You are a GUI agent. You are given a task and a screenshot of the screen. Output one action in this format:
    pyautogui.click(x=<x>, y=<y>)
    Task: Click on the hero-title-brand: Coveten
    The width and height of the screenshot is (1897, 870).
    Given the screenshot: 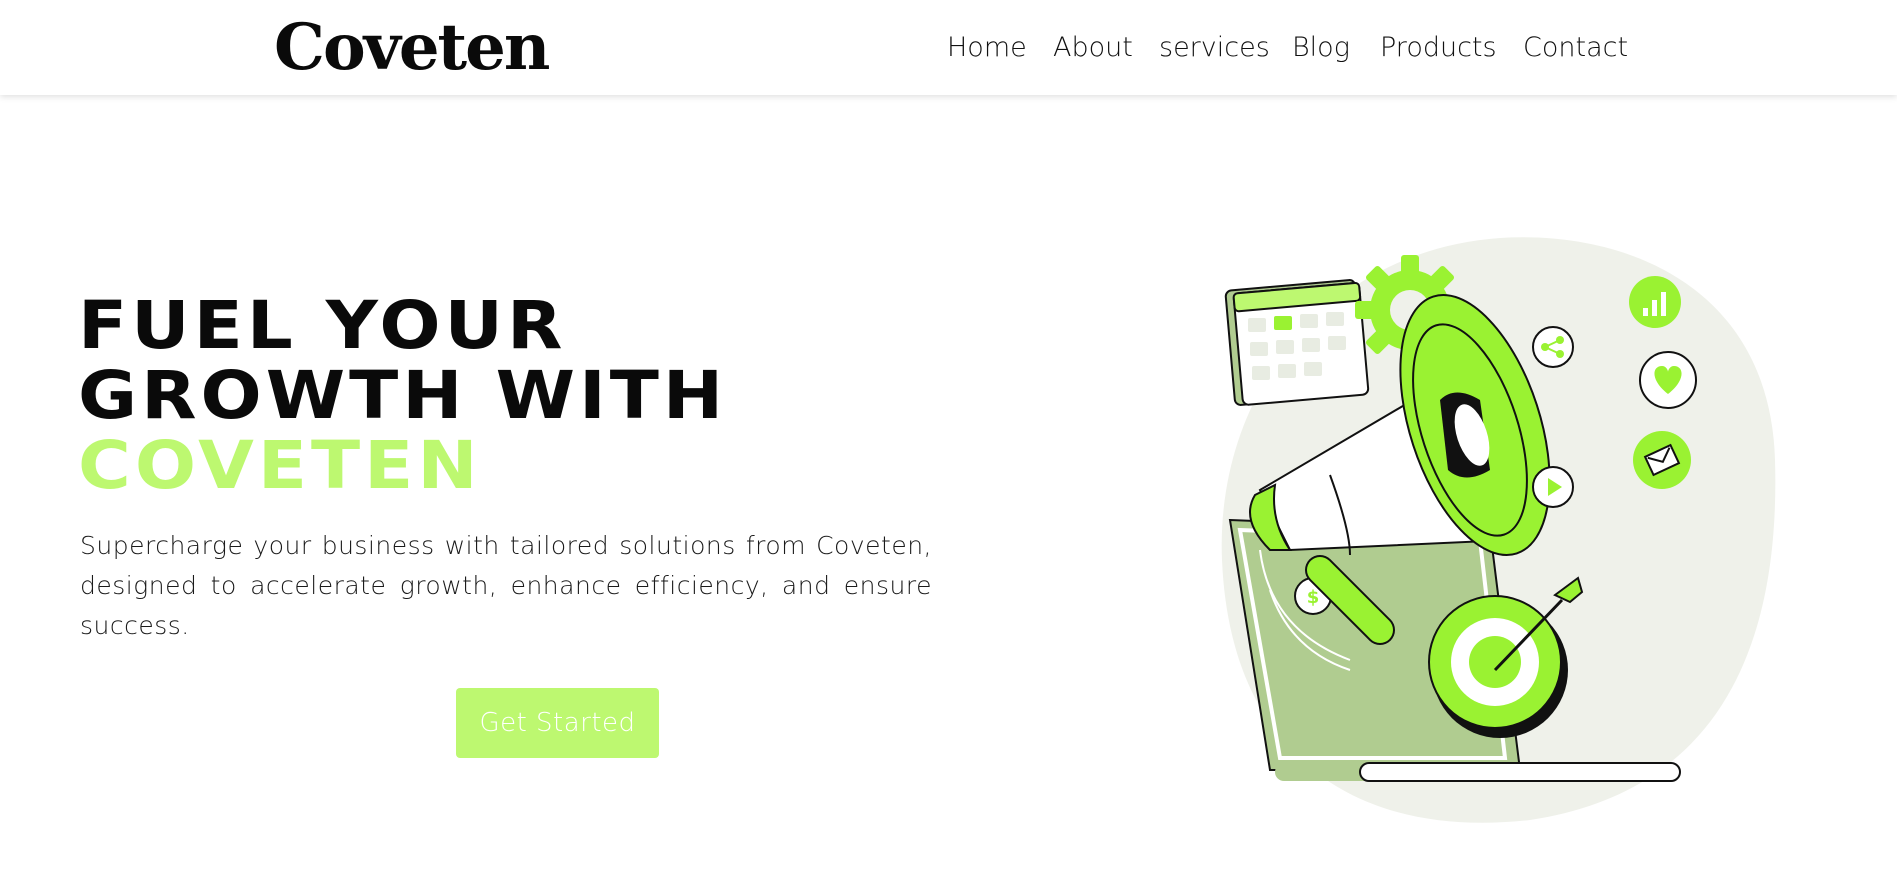 What is the action you would take?
    pyautogui.click(x=280, y=465)
    